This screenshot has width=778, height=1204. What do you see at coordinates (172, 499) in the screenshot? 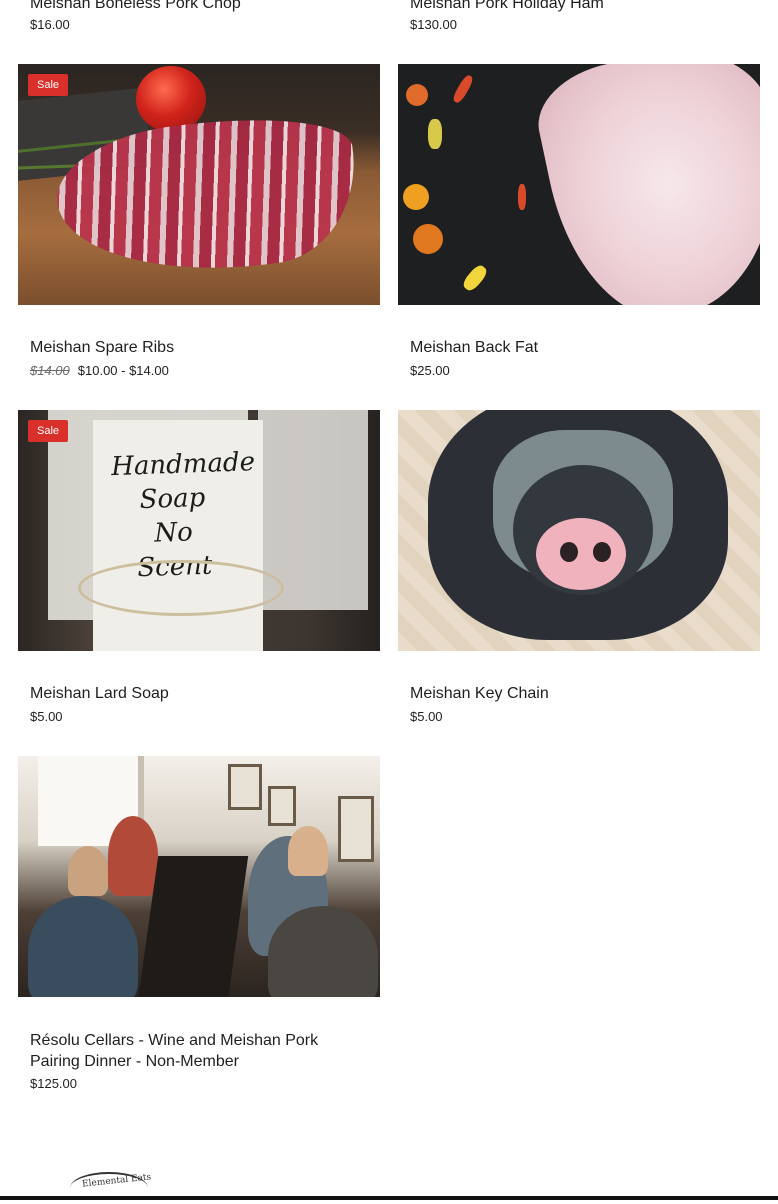
I see `soap-label-line: Soap` at bounding box center [172, 499].